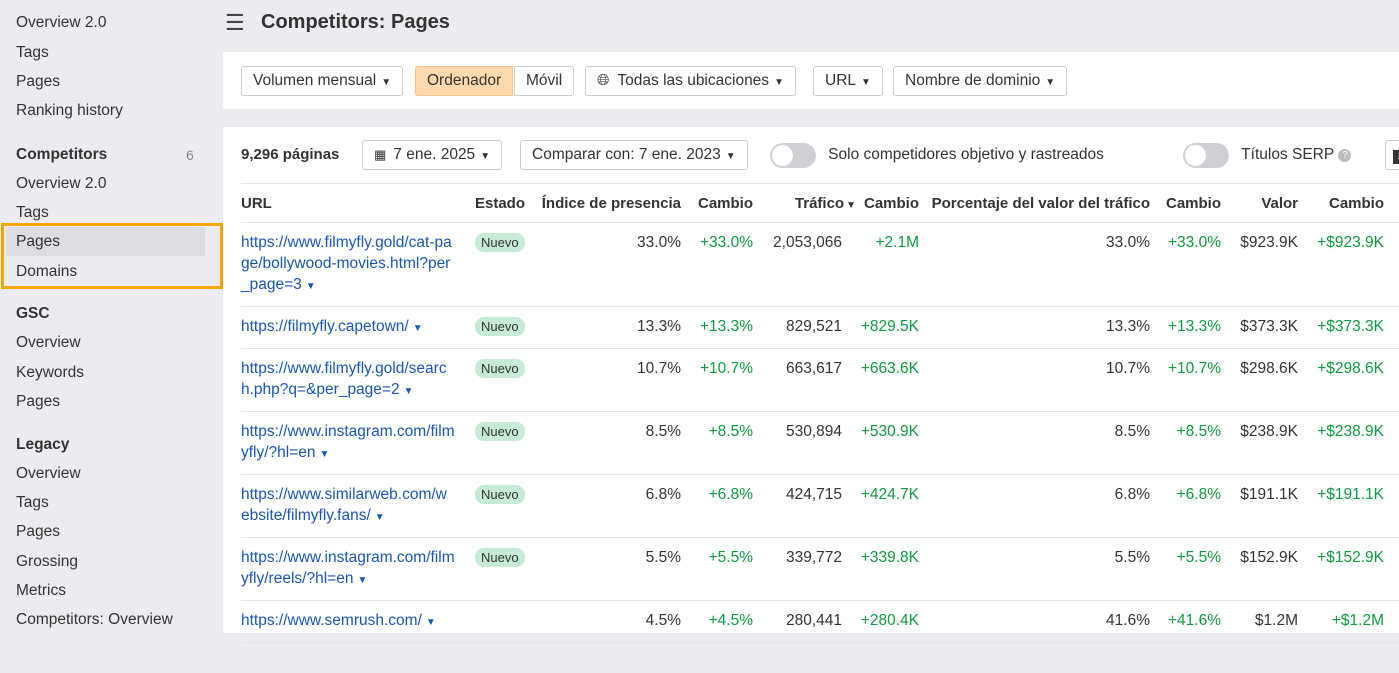  What do you see at coordinates (693, 80) in the screenshot?
I see `locations-label: Todas las ubicaciones` at bounding box center [693, 80].